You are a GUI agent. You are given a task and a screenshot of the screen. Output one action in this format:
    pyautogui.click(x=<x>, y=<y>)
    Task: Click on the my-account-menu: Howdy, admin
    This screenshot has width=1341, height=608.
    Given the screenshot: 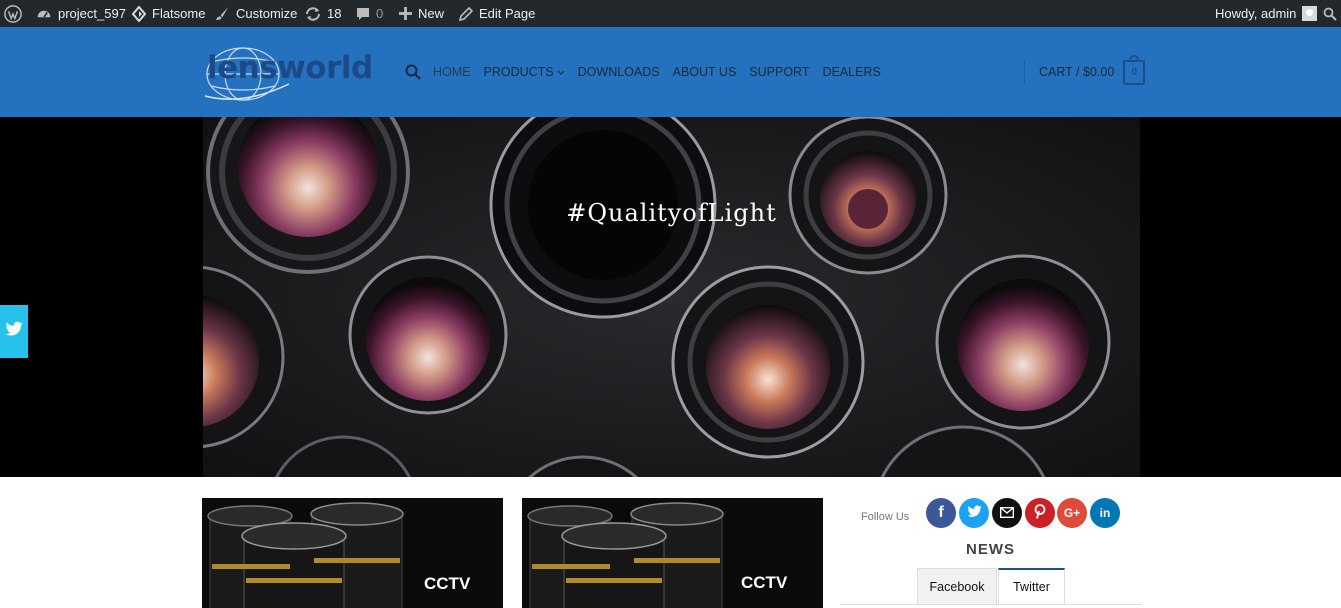 What is the action you would take?
    pyautogui.click(x=1266, y=13)
    